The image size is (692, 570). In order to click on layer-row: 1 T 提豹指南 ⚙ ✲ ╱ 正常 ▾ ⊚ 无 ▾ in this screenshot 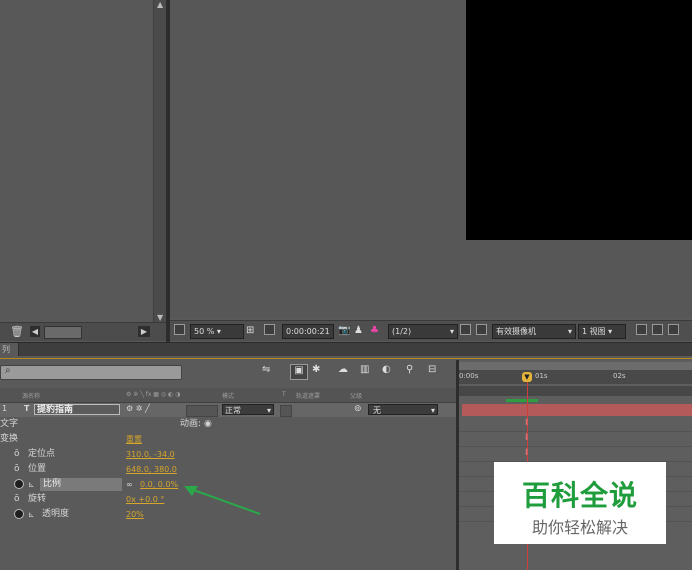, I will do `click(229, 410)`.